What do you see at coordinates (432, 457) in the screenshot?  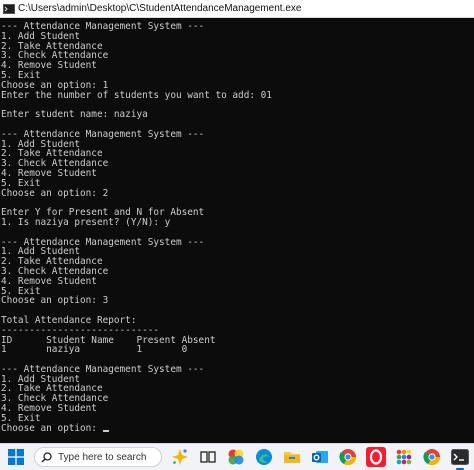 I see `chrome-icon-secondary` at bounding box center [432, 457].